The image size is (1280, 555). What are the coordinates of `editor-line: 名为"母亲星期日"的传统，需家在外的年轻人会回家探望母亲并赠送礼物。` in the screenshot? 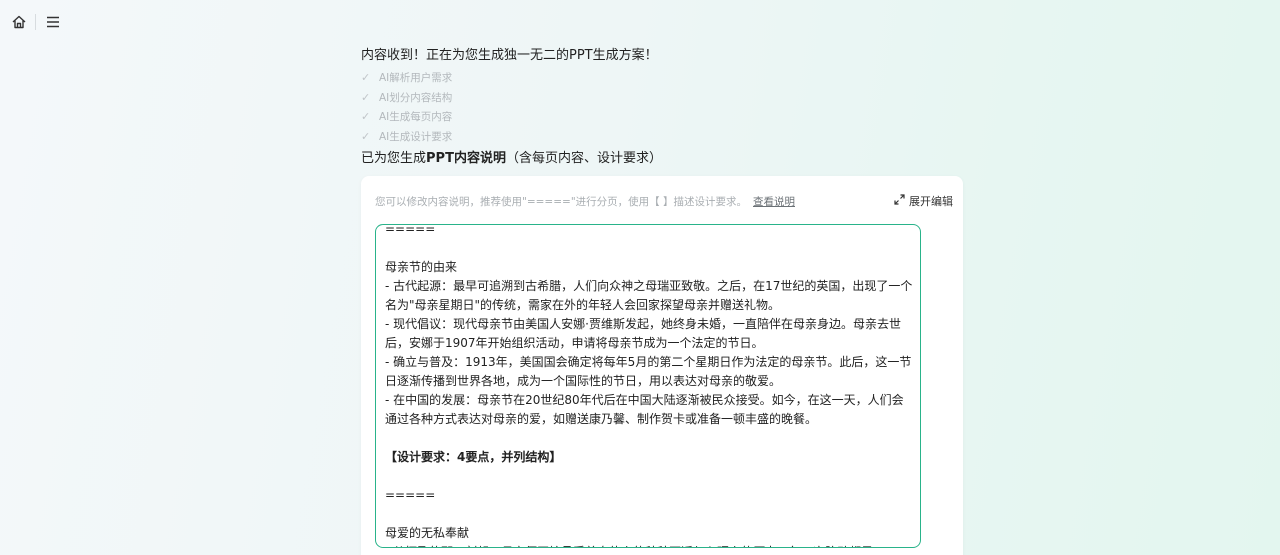 It's located at (583, 305).